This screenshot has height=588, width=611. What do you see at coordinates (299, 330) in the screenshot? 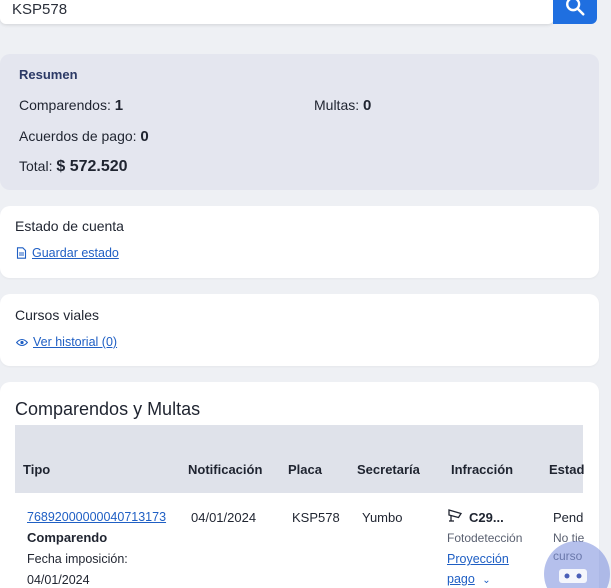
I see `cursos-viales-card: Cursos viales Ver historial (0)` at bounding box center [299, 330].